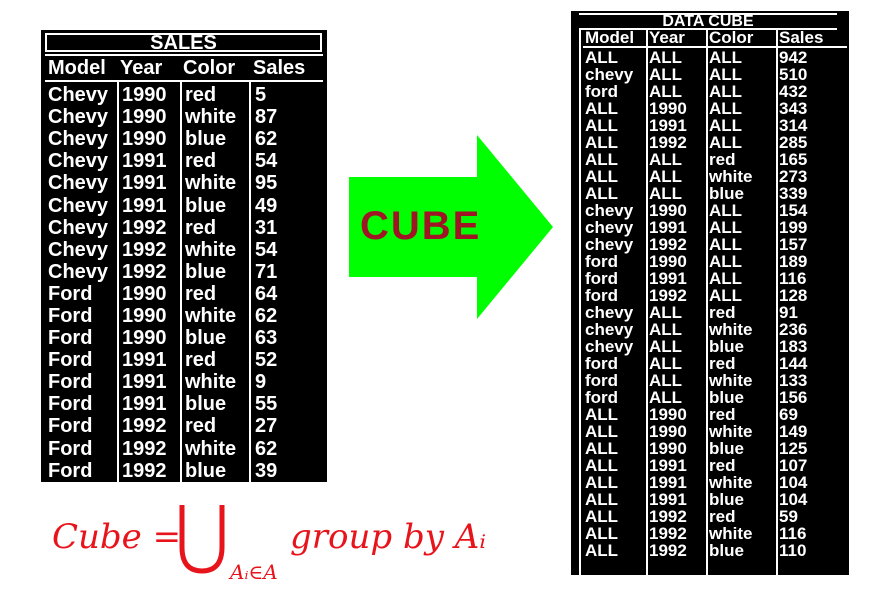 The height and width of the screenshot is (608, 886). I want to click on cube-row: ALL 1991 blue 104, so click(715, 499).